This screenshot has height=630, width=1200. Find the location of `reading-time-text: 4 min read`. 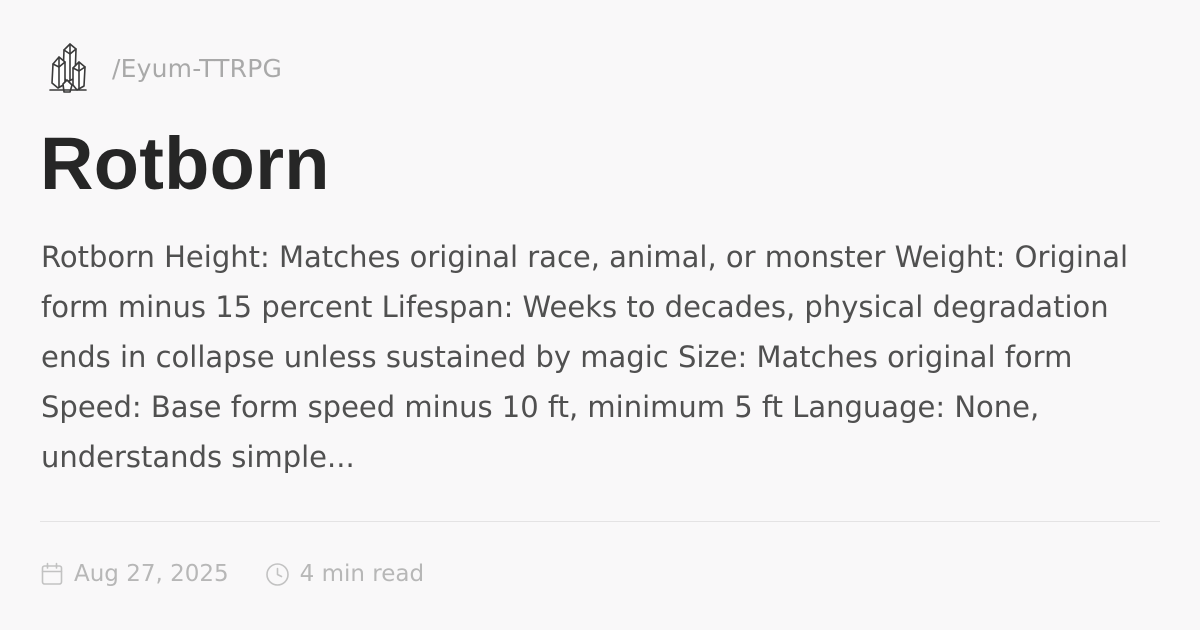

reading-time-text: 4 min read is located at coordinates (362, 574).